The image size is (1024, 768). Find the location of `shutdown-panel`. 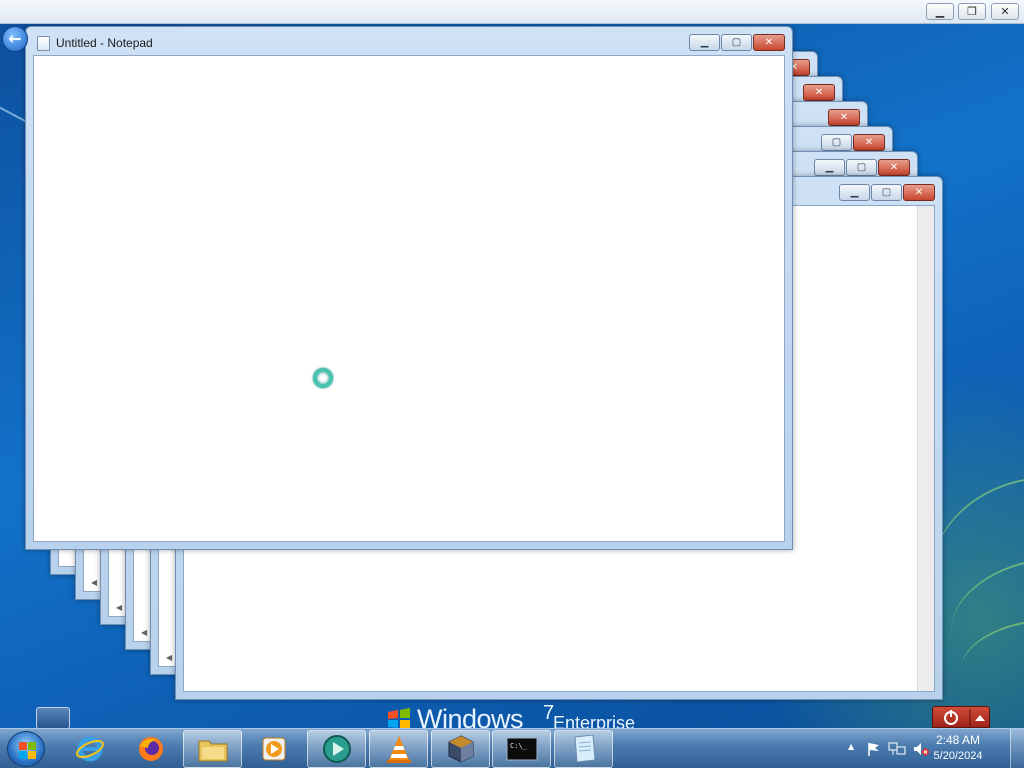

shutdown-panel is located at coordinates (961, 717).